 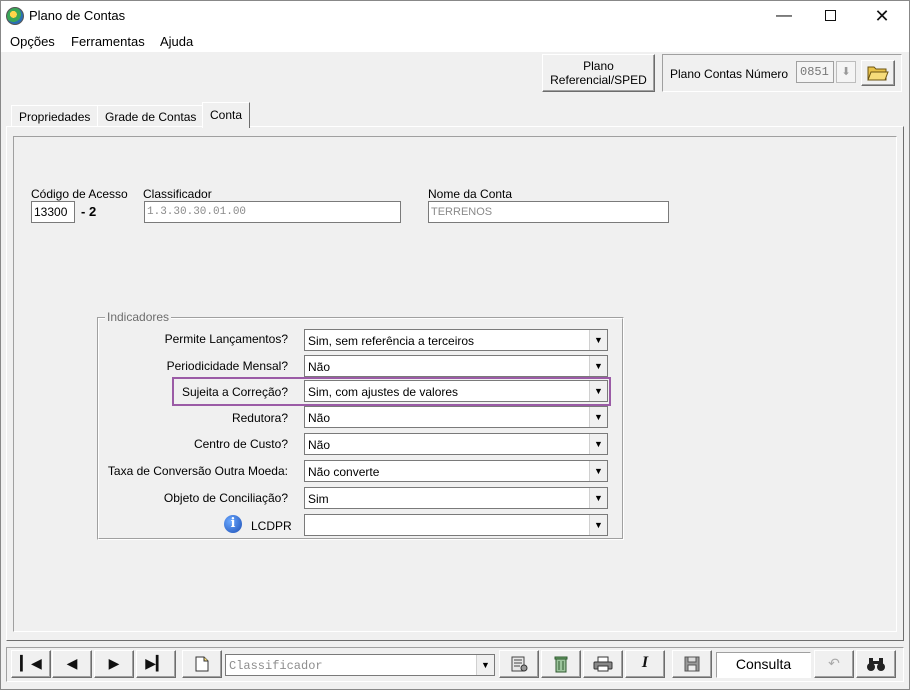 What do you see at coordinates (227, 366) in the screenshot?
I see `periodicidade-mensal-label: Periodicidade Mensal?` at bounding box center [227, 366].